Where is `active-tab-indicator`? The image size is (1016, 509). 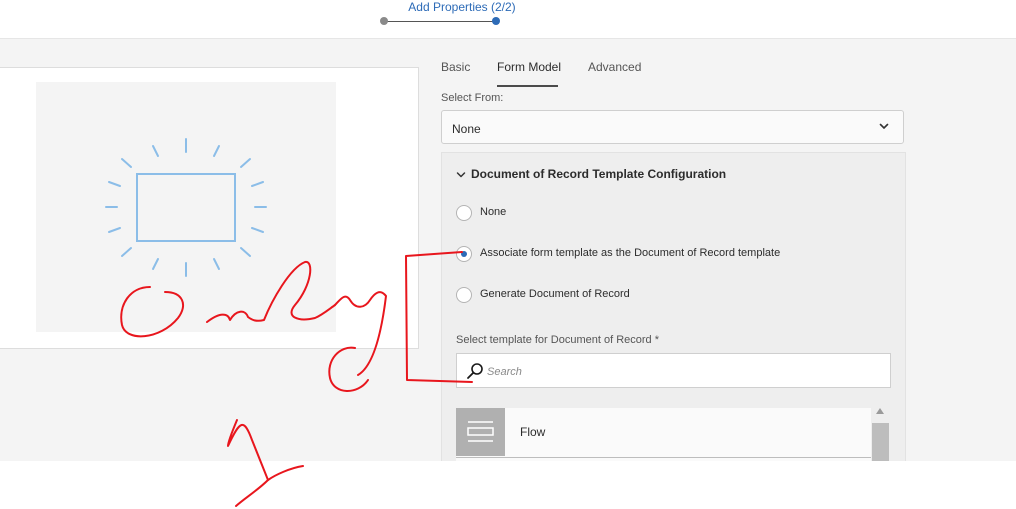 active-tab-indicator is located at coordinates (527, 86).